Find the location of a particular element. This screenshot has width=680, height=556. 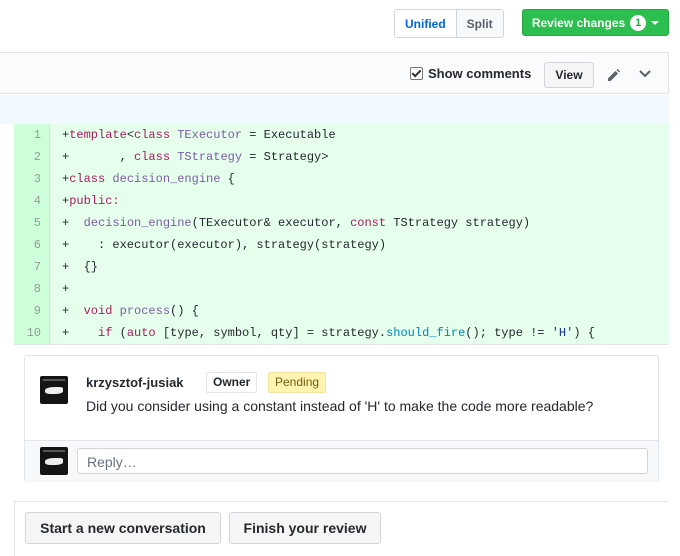

diff-line: 1 +template<class TExecutor = Executable is located at coordinates (341, 135).